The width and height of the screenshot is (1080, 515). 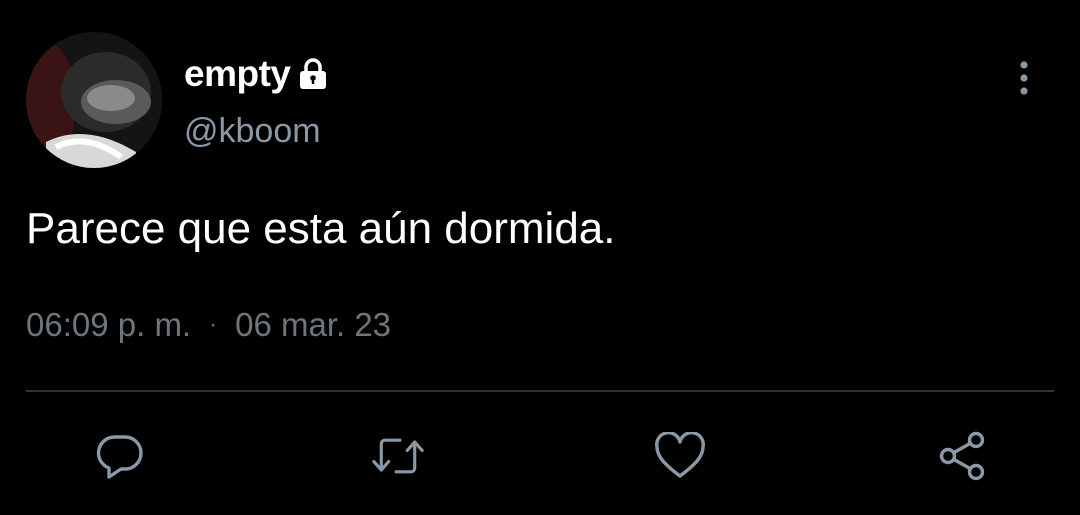 I want to click on divider, so click(x=540, y=391).